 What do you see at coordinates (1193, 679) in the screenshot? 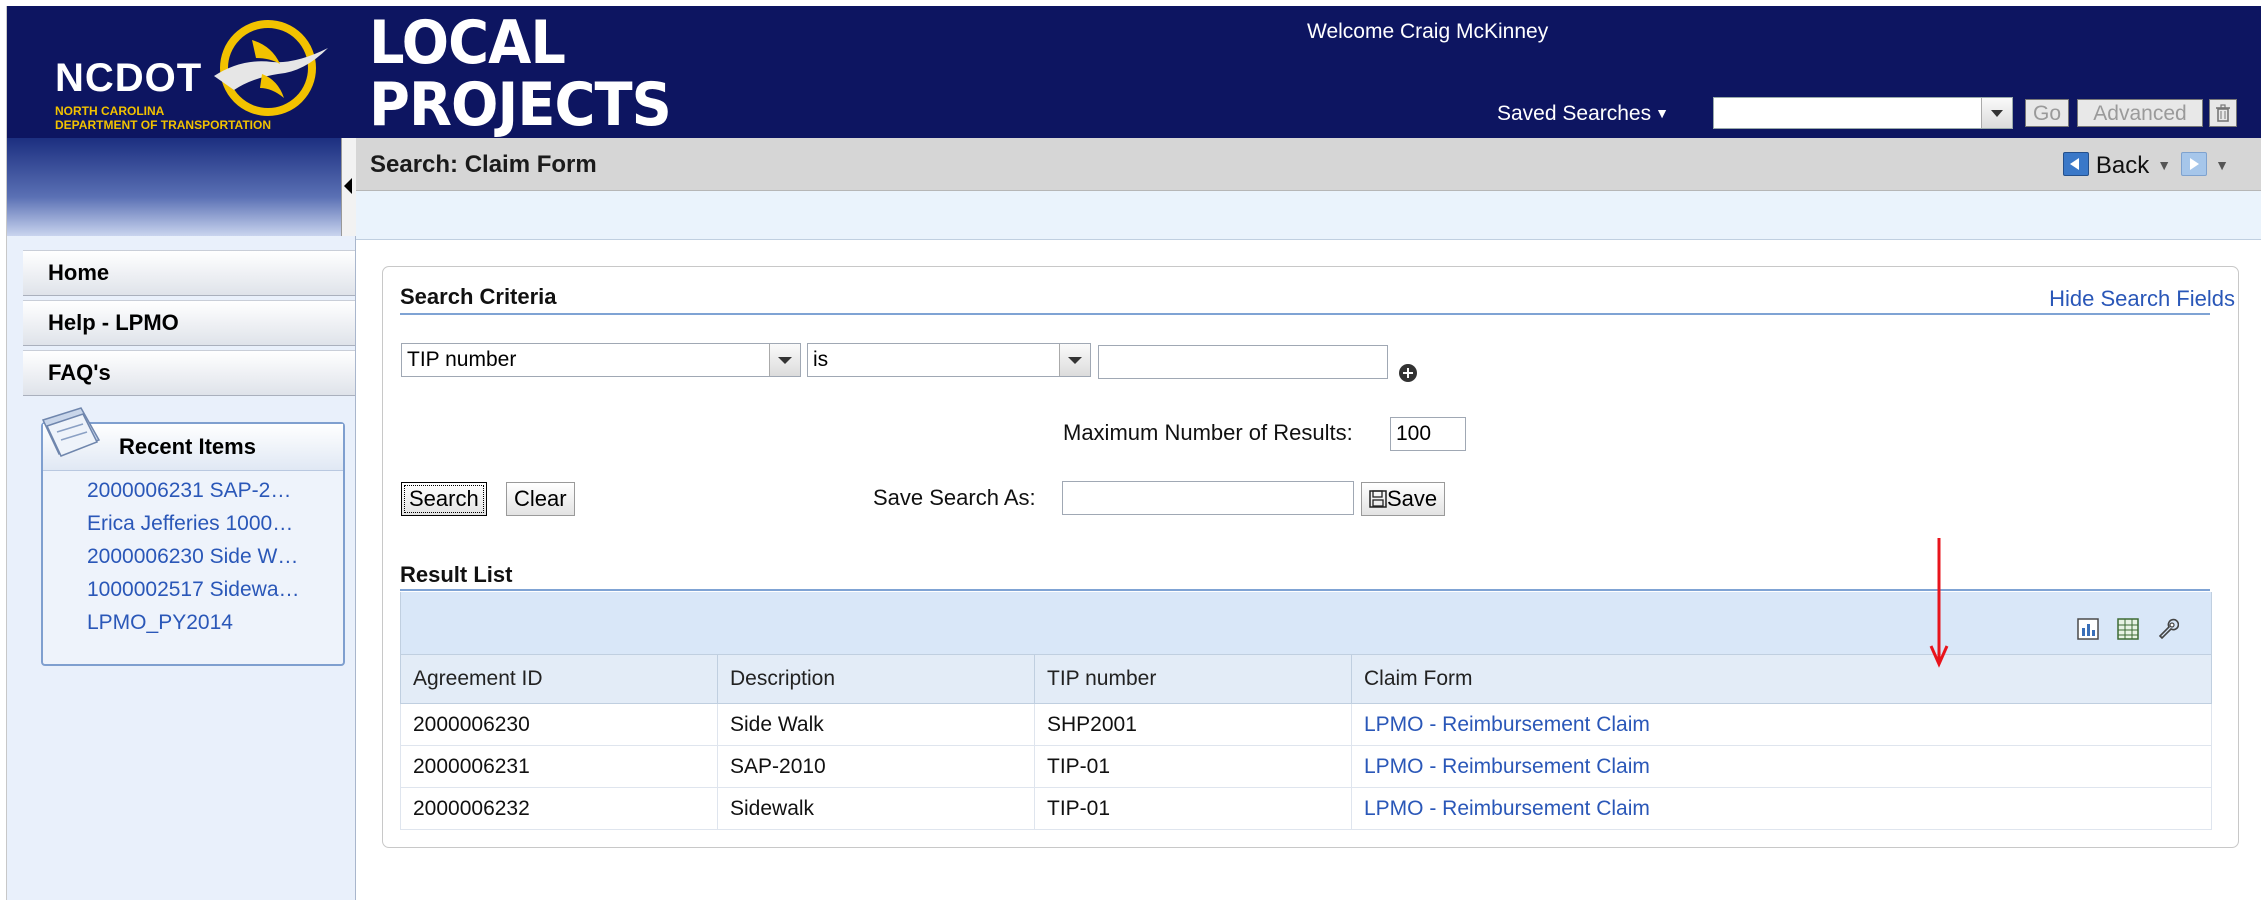
I see `column-header-tip-number: TIP number` at bounding box center [1193, 679].